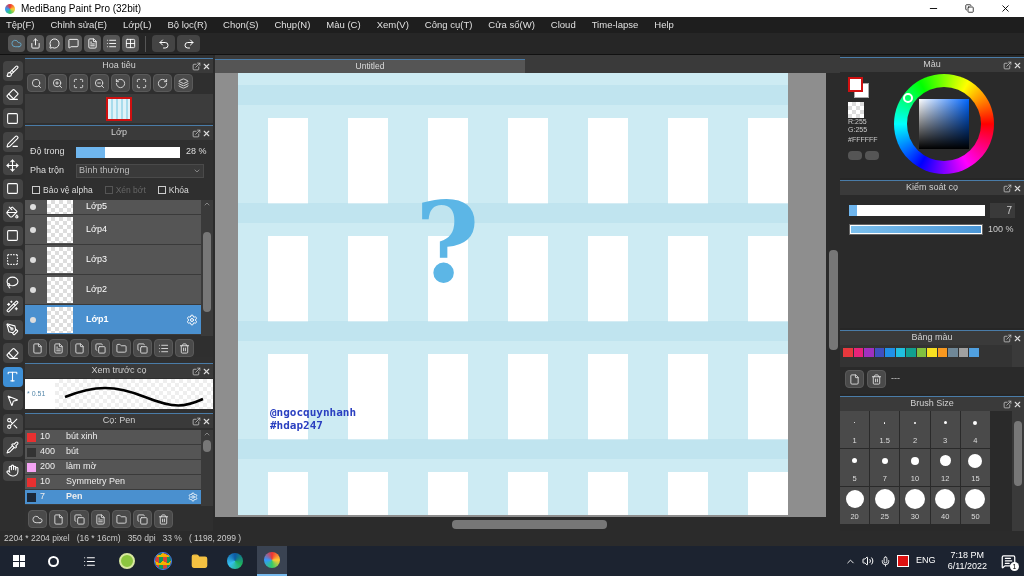  I want to click on menu-item: Màu (C), so click(343, 25).